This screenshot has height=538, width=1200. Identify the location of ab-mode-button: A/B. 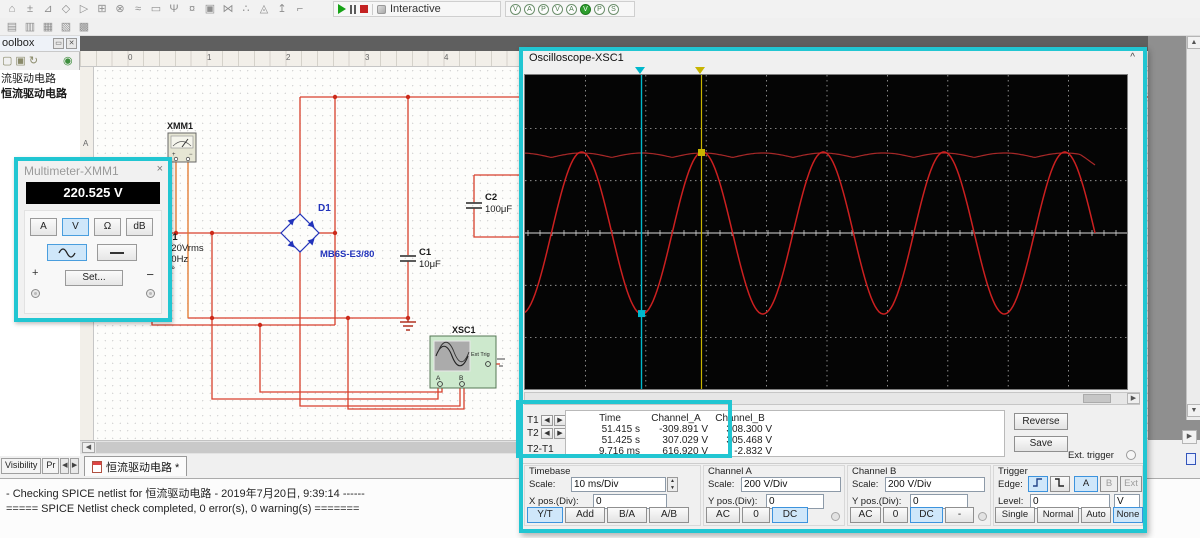
(669, 515).